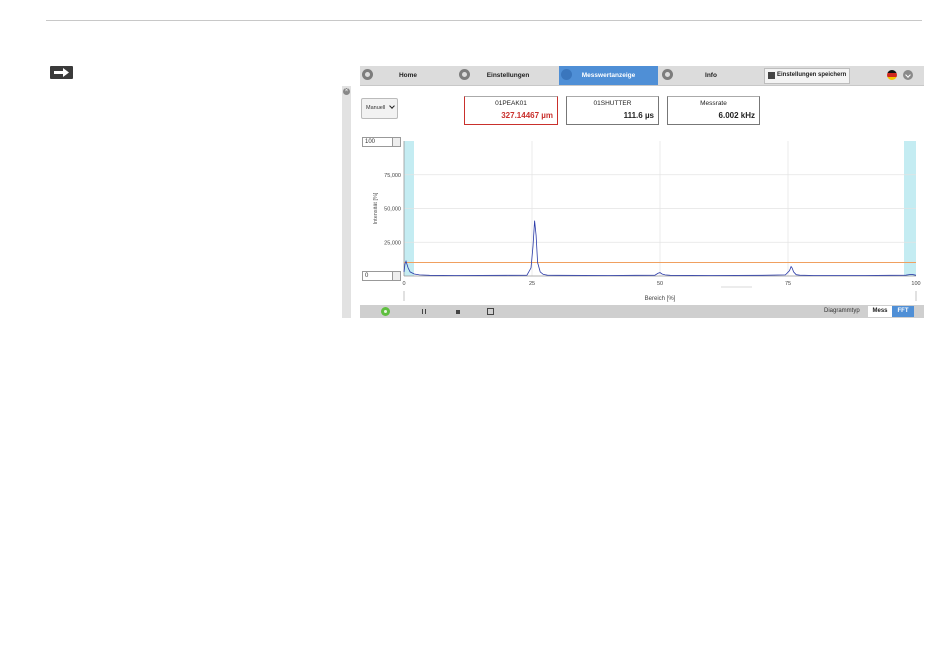 The height and width of the screenshot is (657, 950). What do you see at coordinates (392, 210) in the screenshot?
I see `y-tick-label: 50,000` at bounding box center [392, 210].